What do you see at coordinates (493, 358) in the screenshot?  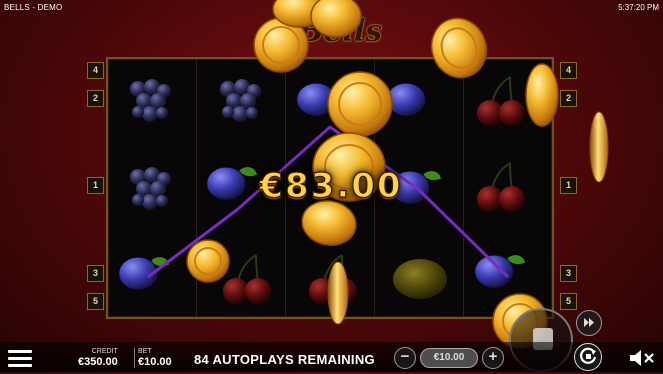 I see `bet-increase-button: +` at bounding box center [493, 358].